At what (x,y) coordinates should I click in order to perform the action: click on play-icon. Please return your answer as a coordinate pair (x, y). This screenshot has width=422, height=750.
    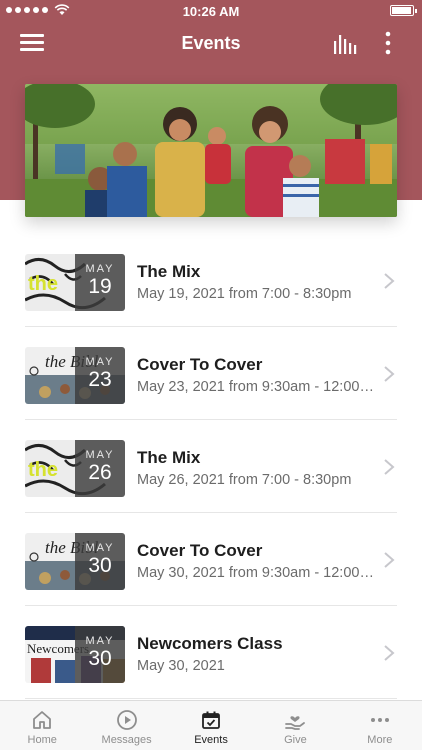
    Looking at the image, I should click on (126, 720).